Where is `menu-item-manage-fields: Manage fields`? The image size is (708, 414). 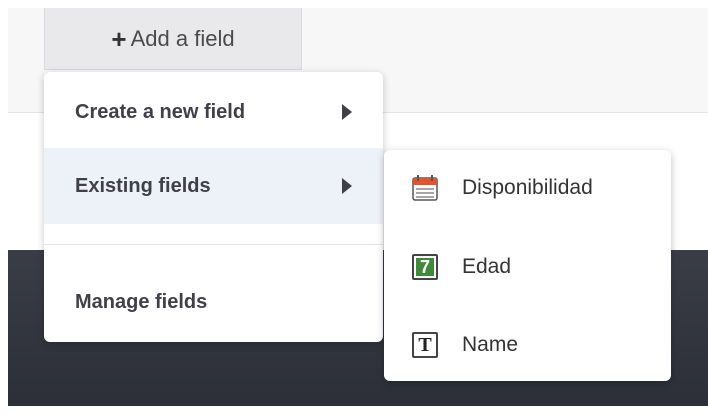 menu-item-manage-fields: Manage fields is located at coordinates (213, 302).